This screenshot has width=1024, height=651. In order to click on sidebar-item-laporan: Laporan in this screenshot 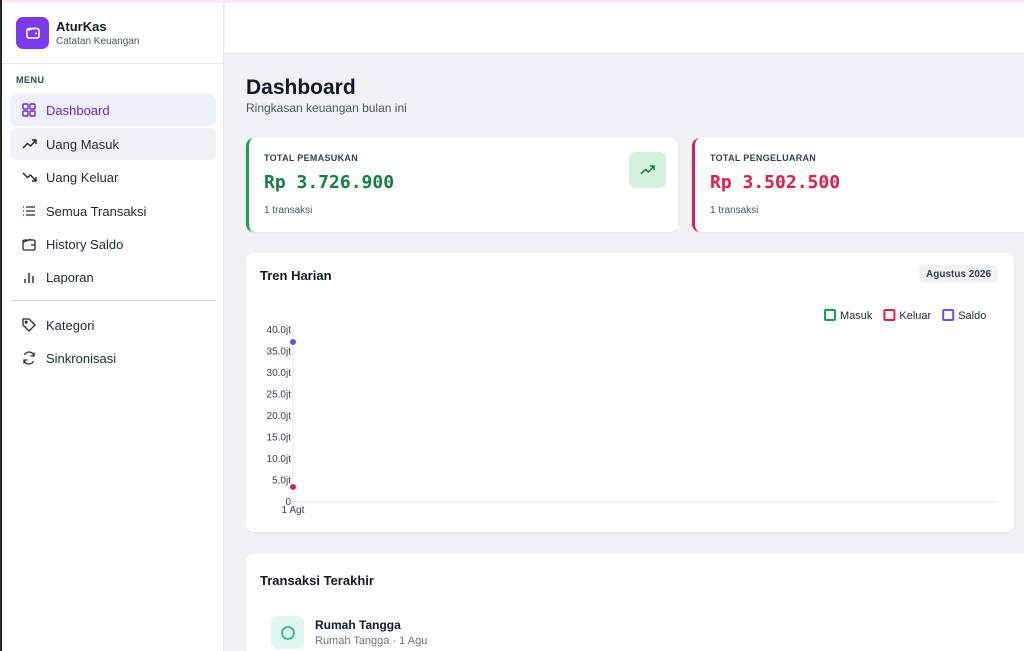, I will do `click(113, 277)`.